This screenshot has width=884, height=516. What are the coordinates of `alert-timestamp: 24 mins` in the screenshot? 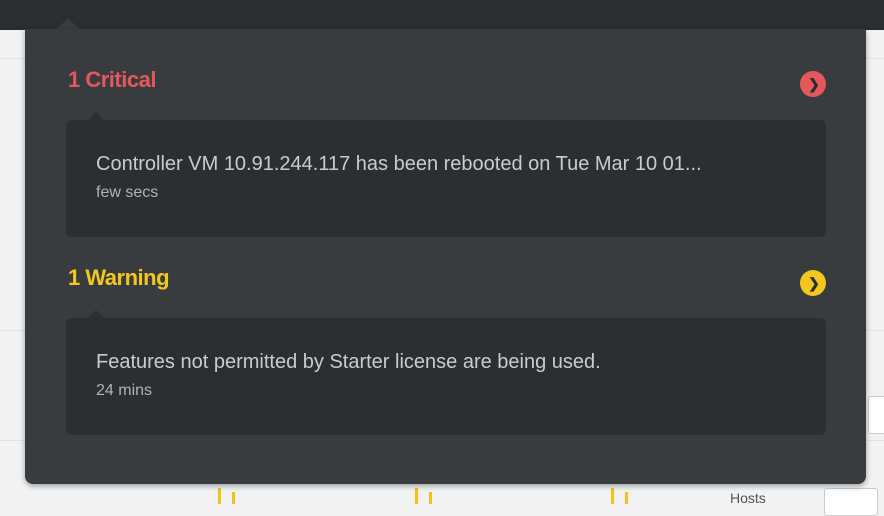 It's located at (124, 390).